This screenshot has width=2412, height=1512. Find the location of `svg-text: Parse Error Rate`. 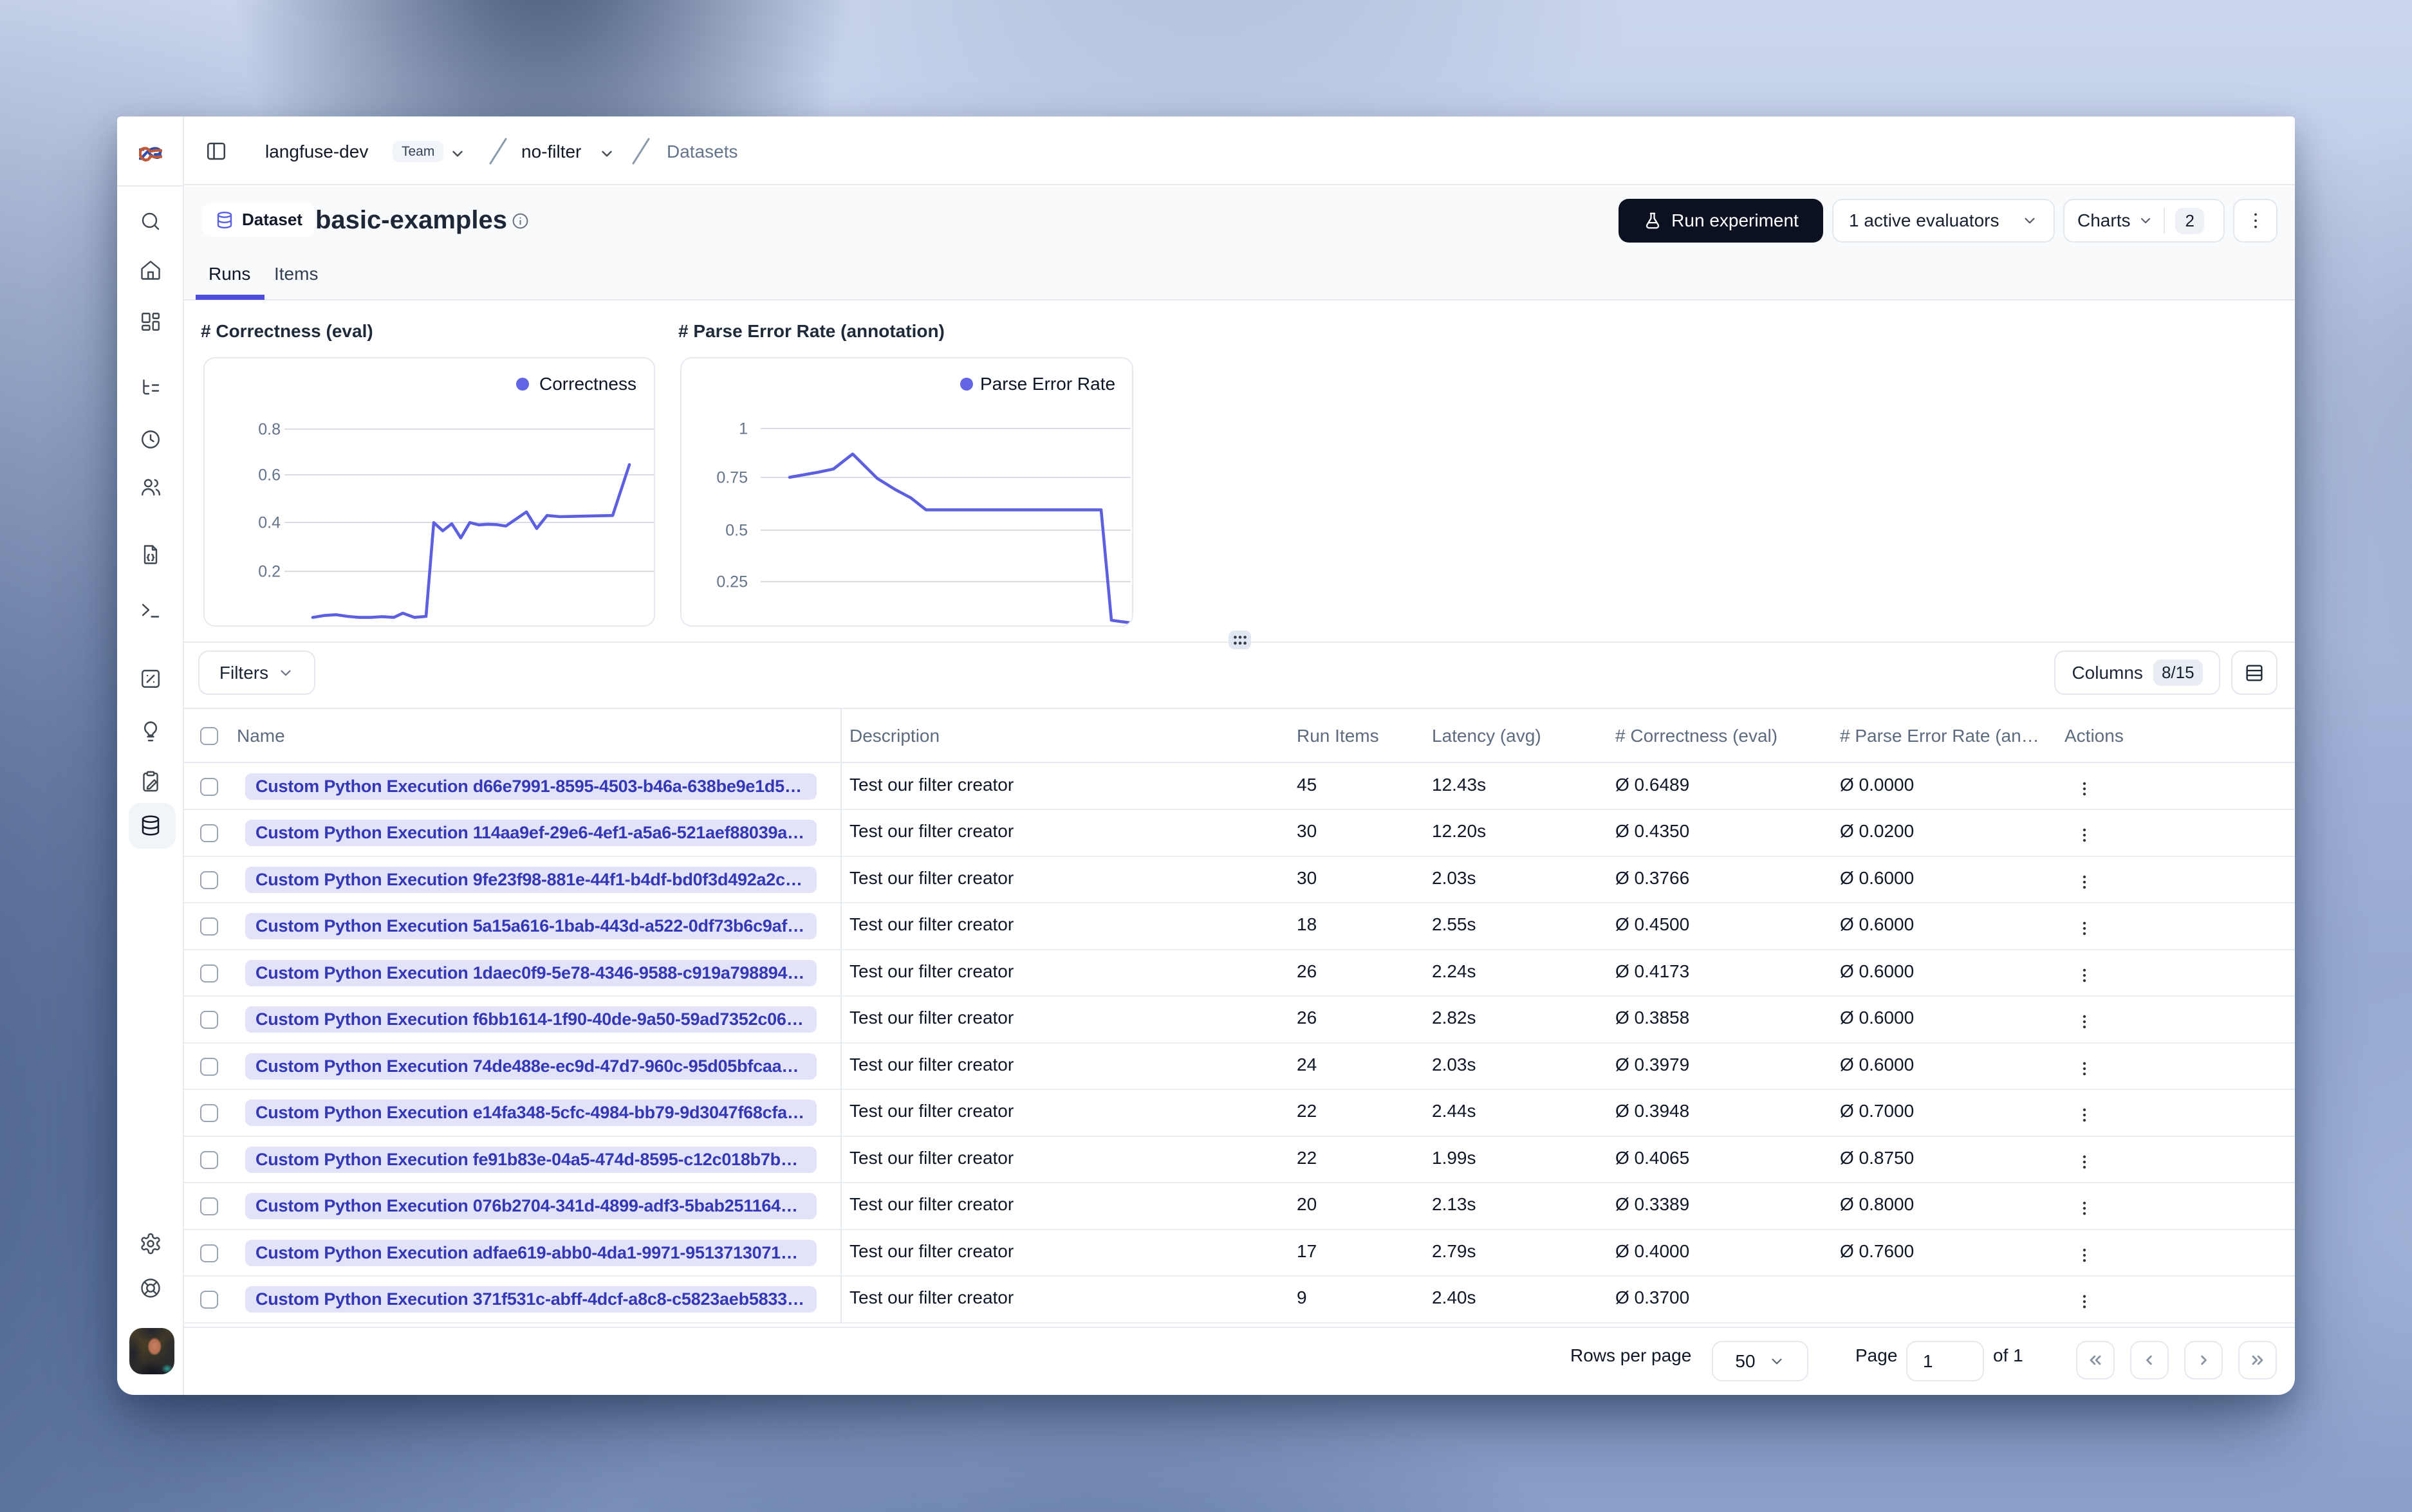

svg-text: Parse Error Rate is located at coordinates (1047, 384).